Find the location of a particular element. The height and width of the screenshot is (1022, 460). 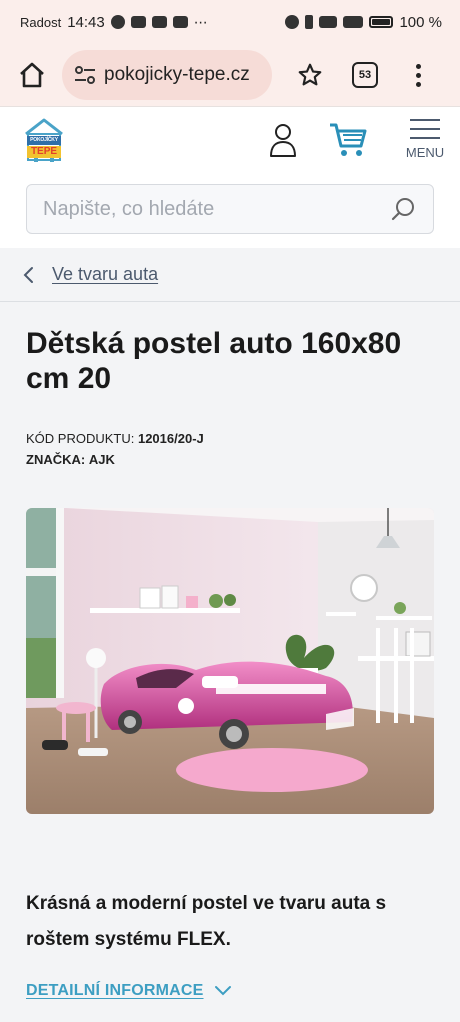

address-bar: pokojicky-tepe.cz is located at coordinates (167, 75).